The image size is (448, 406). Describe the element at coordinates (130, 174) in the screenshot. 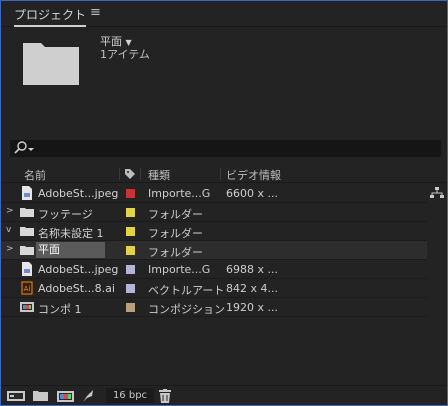

I see `label-icon` at that location.